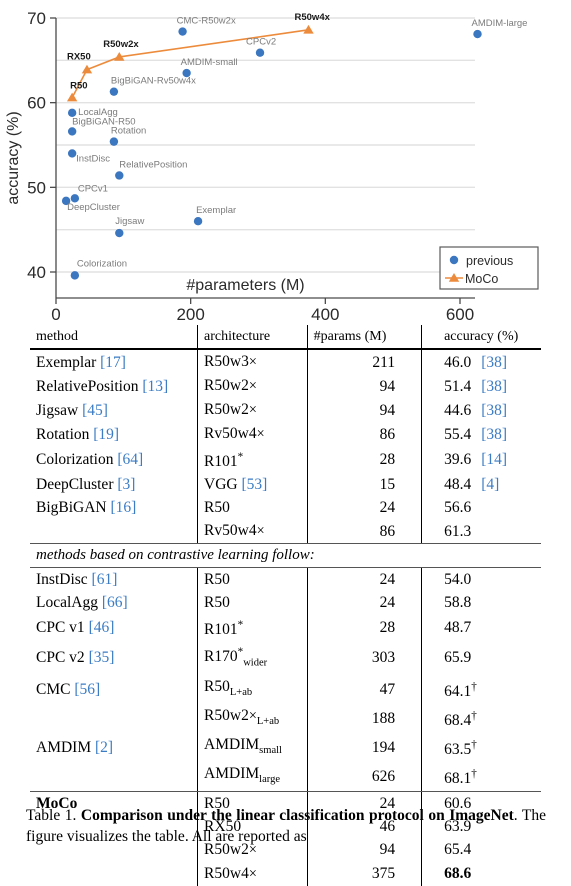  What do you see at coordinates (481, 460) in the screenshot?
I see `cell-accuracy: 39.6 [14]` at bounding box center [481, 460].